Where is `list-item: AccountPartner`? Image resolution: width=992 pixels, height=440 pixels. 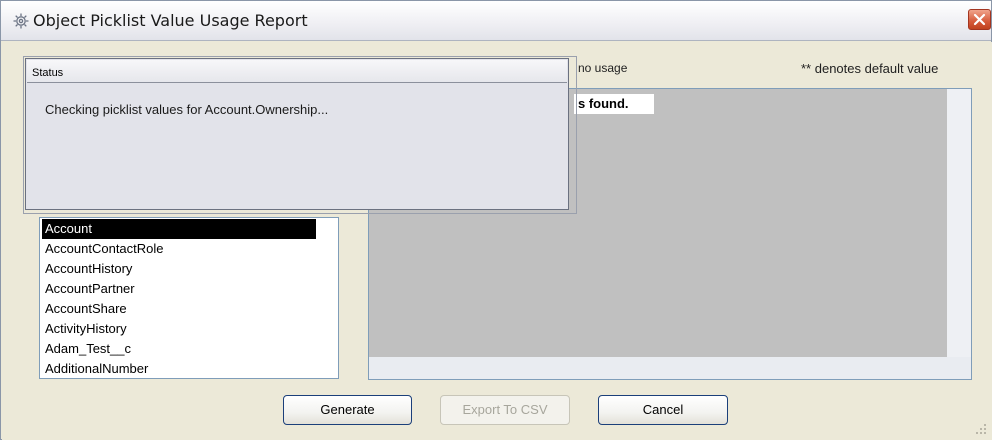 list-item: AccountPartner is located at coordinates (179, 289).